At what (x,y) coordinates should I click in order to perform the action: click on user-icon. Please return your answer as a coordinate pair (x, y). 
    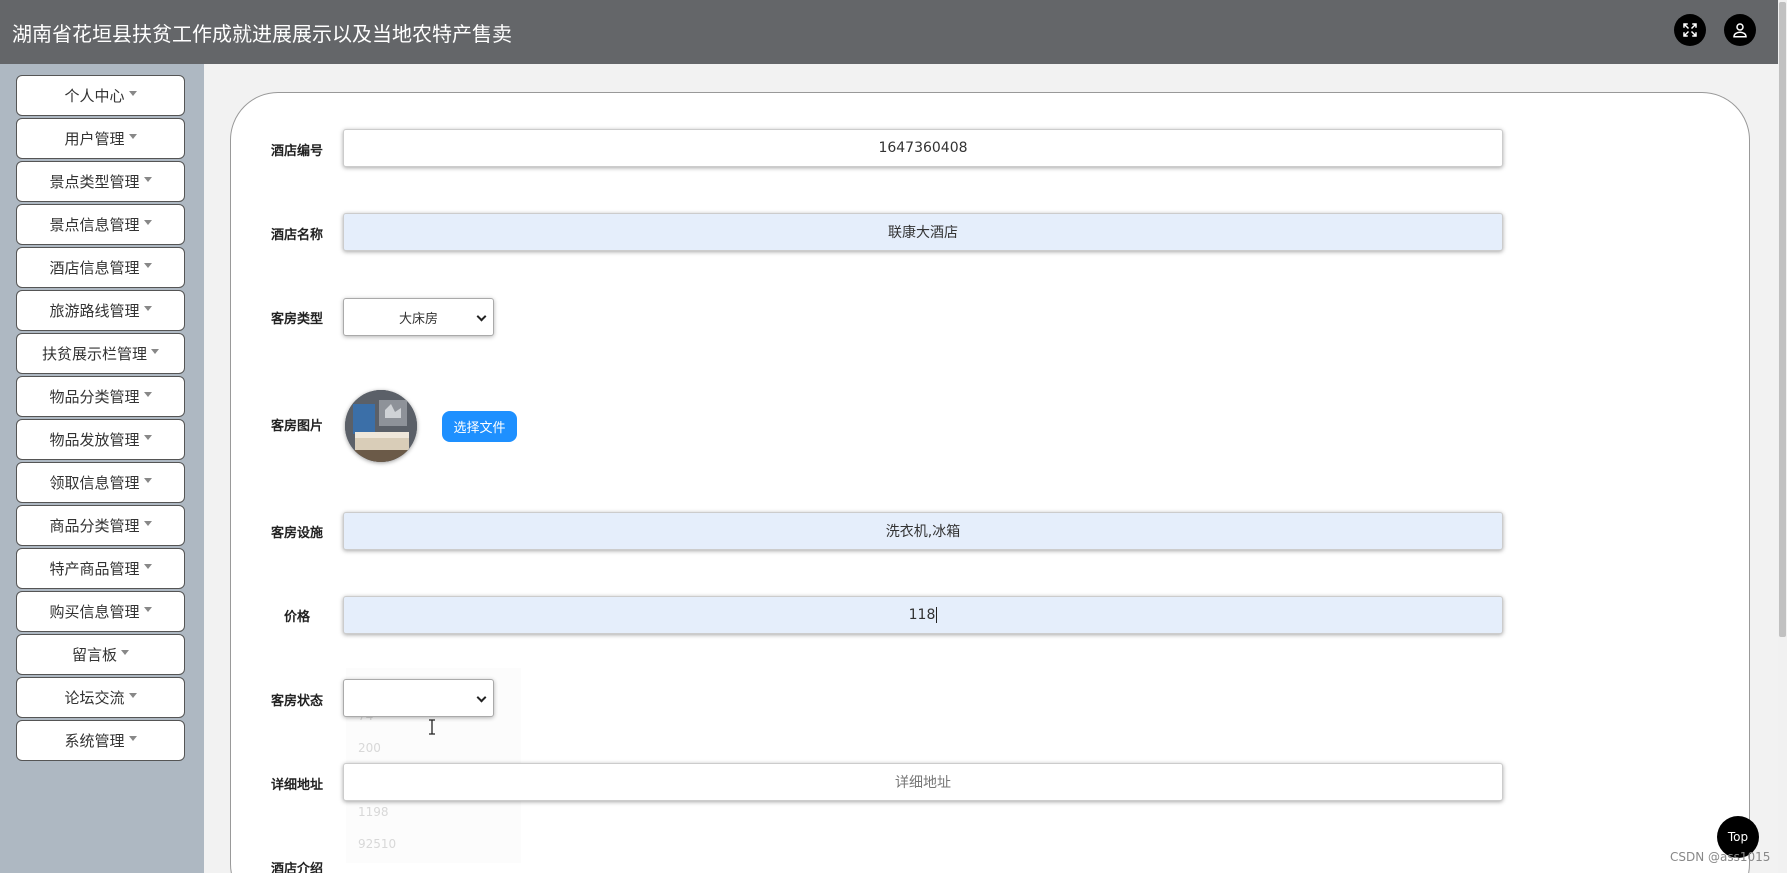
    Looking at the image, I should click on (1740, 30).